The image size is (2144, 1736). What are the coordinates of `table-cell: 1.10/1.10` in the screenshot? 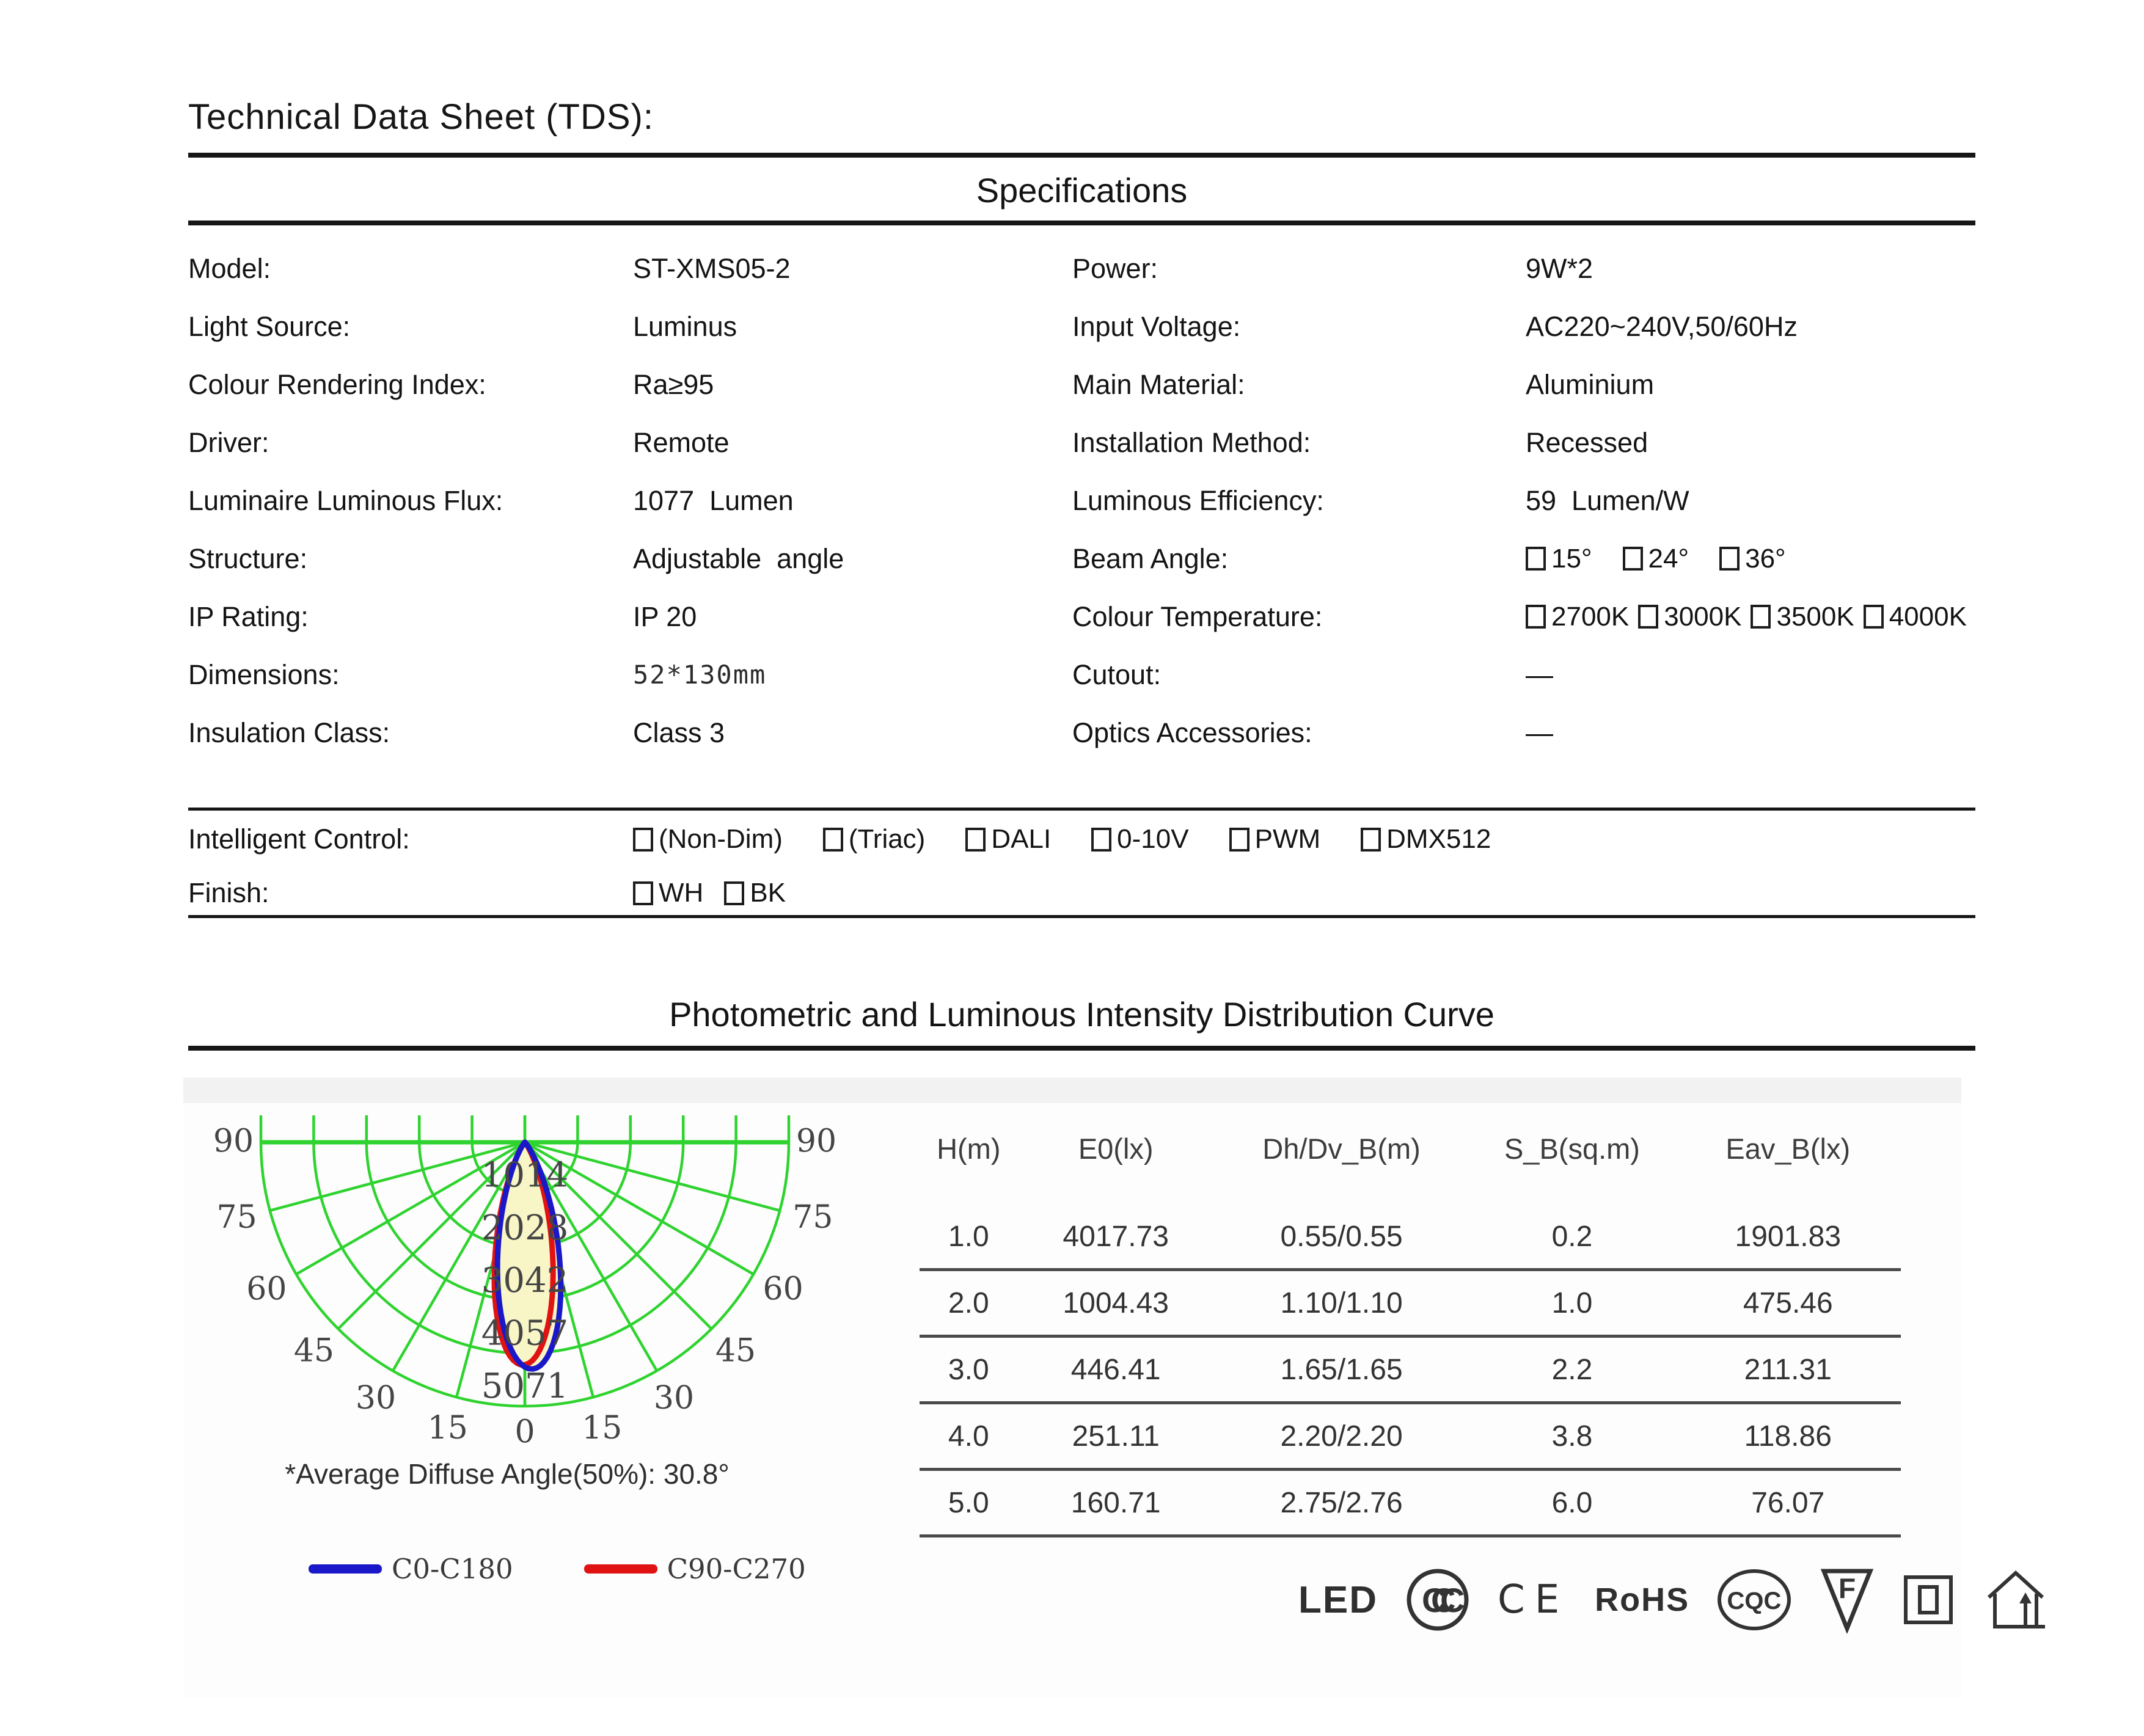 It's located at (1341, 1303).